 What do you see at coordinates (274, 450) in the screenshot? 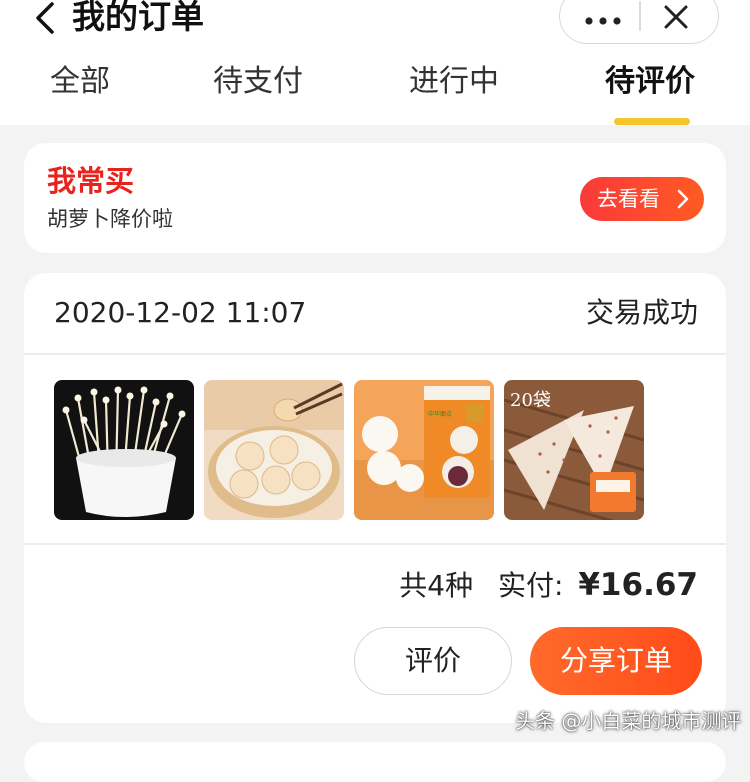
I see `soup-dumpling-image` at bounding box center [274, 450].